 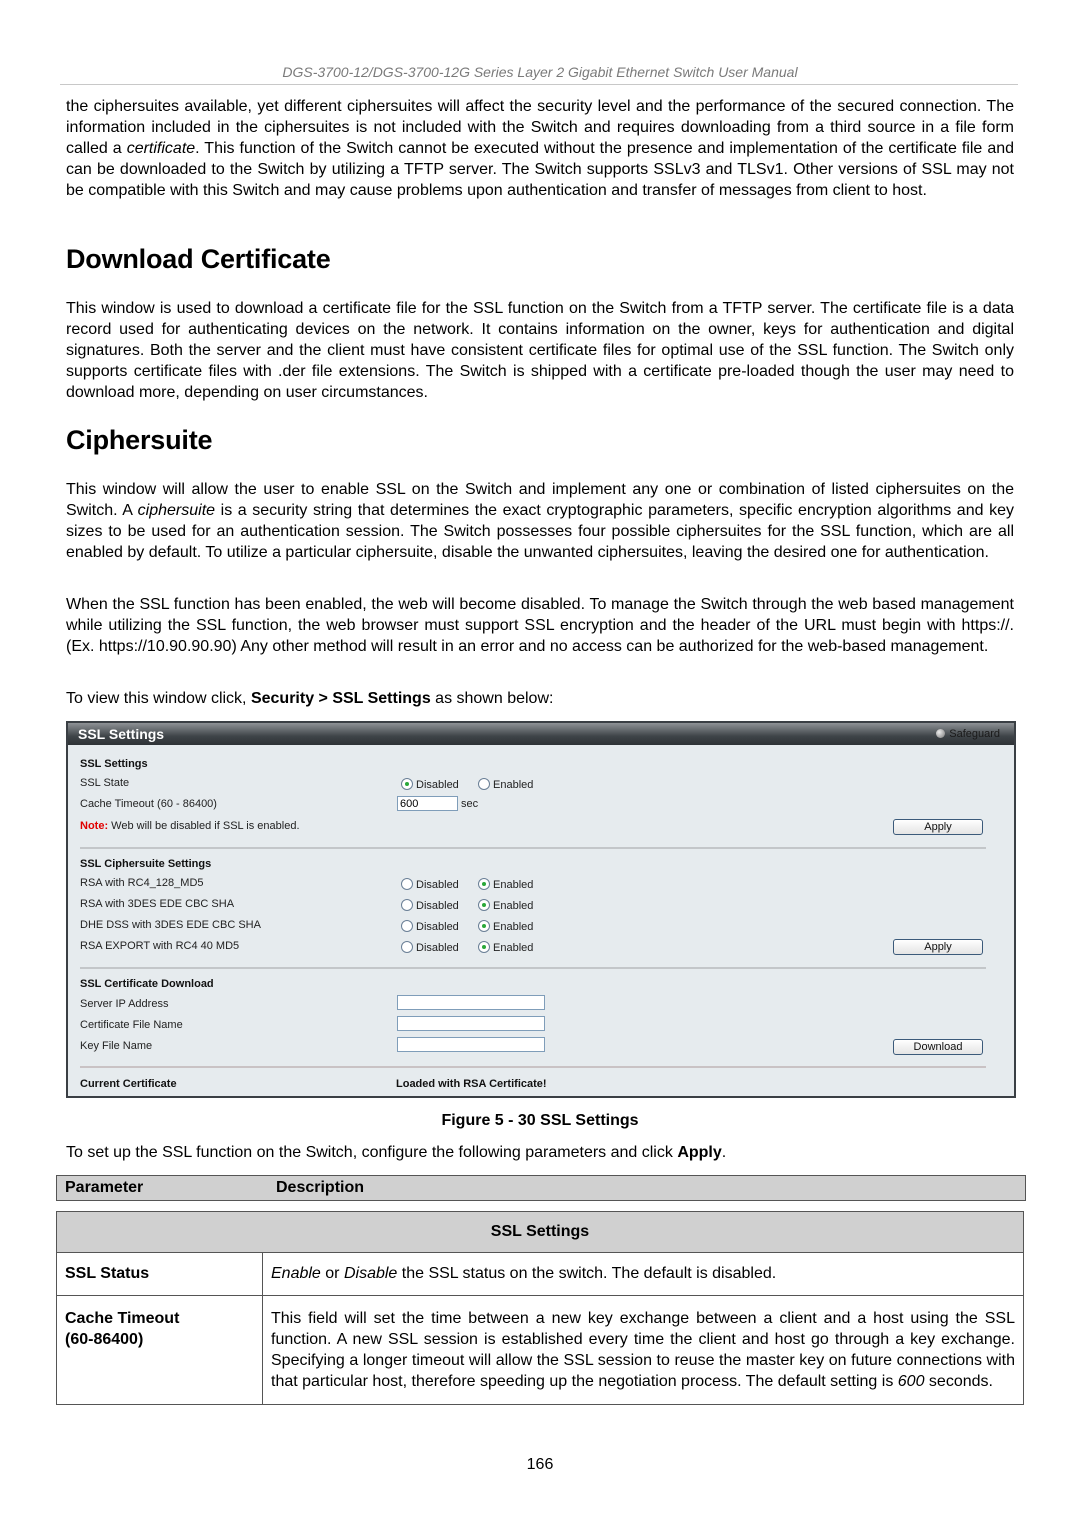 I want to click on panel-title-bar: SSL Settings Safeguard, so click(x=541, y=734).